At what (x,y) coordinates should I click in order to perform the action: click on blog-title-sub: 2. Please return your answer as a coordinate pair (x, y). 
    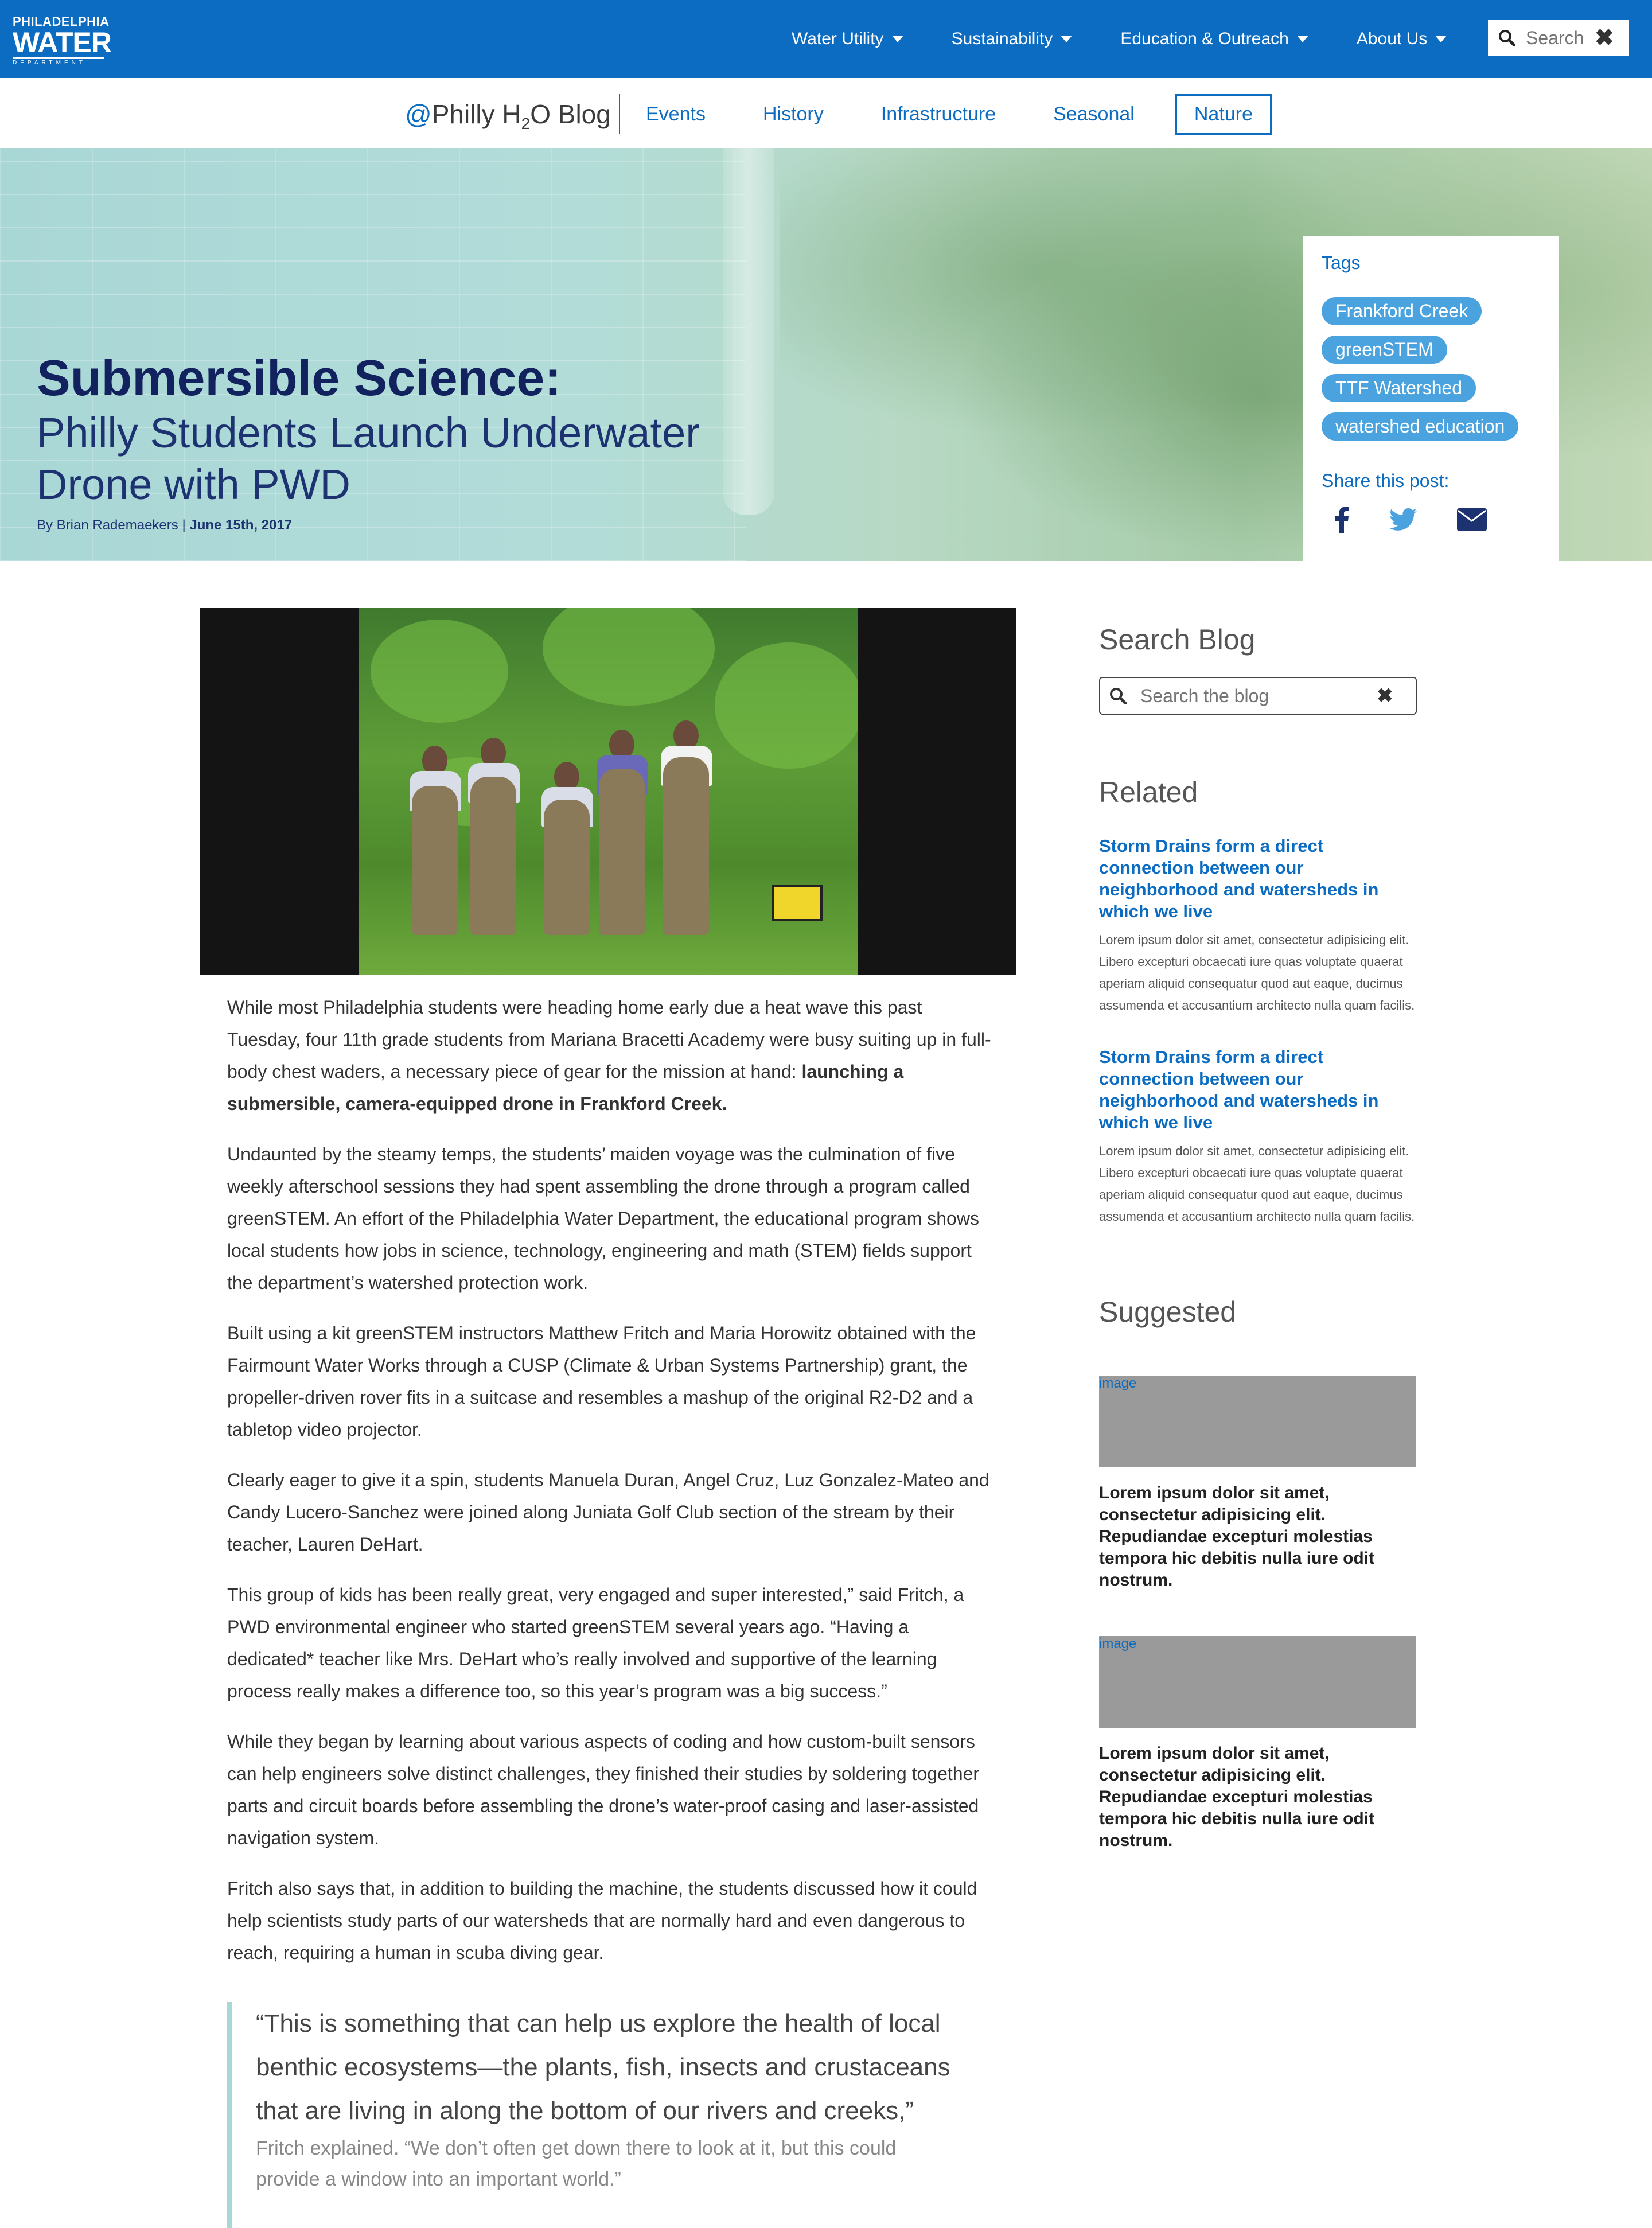
    Looking at the image, I should click on (526, 124).